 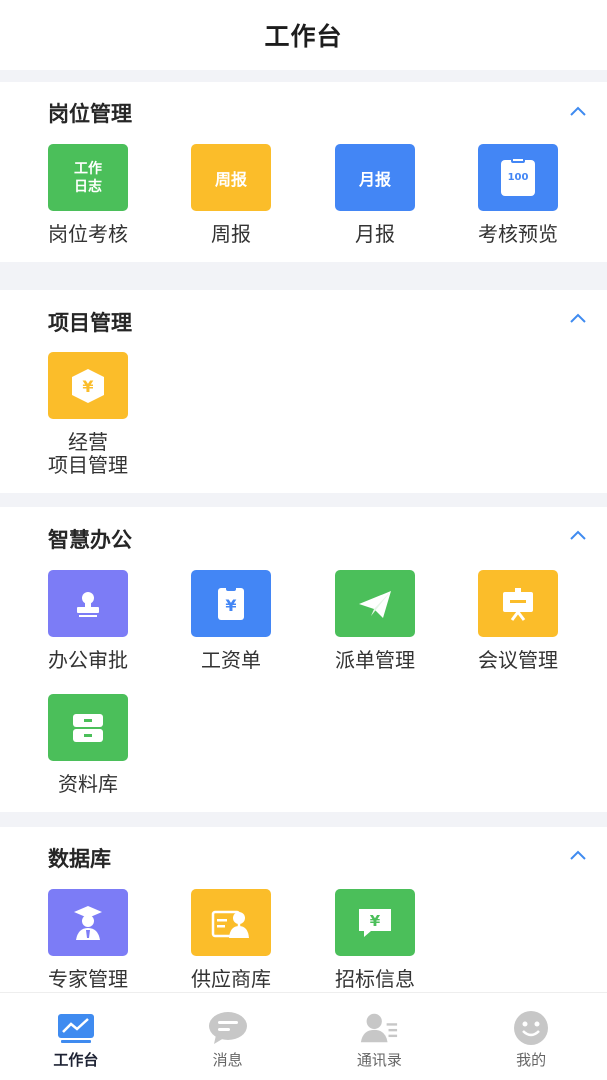 I want to click on section-title: 项目管理, so click(x=90, y=323).